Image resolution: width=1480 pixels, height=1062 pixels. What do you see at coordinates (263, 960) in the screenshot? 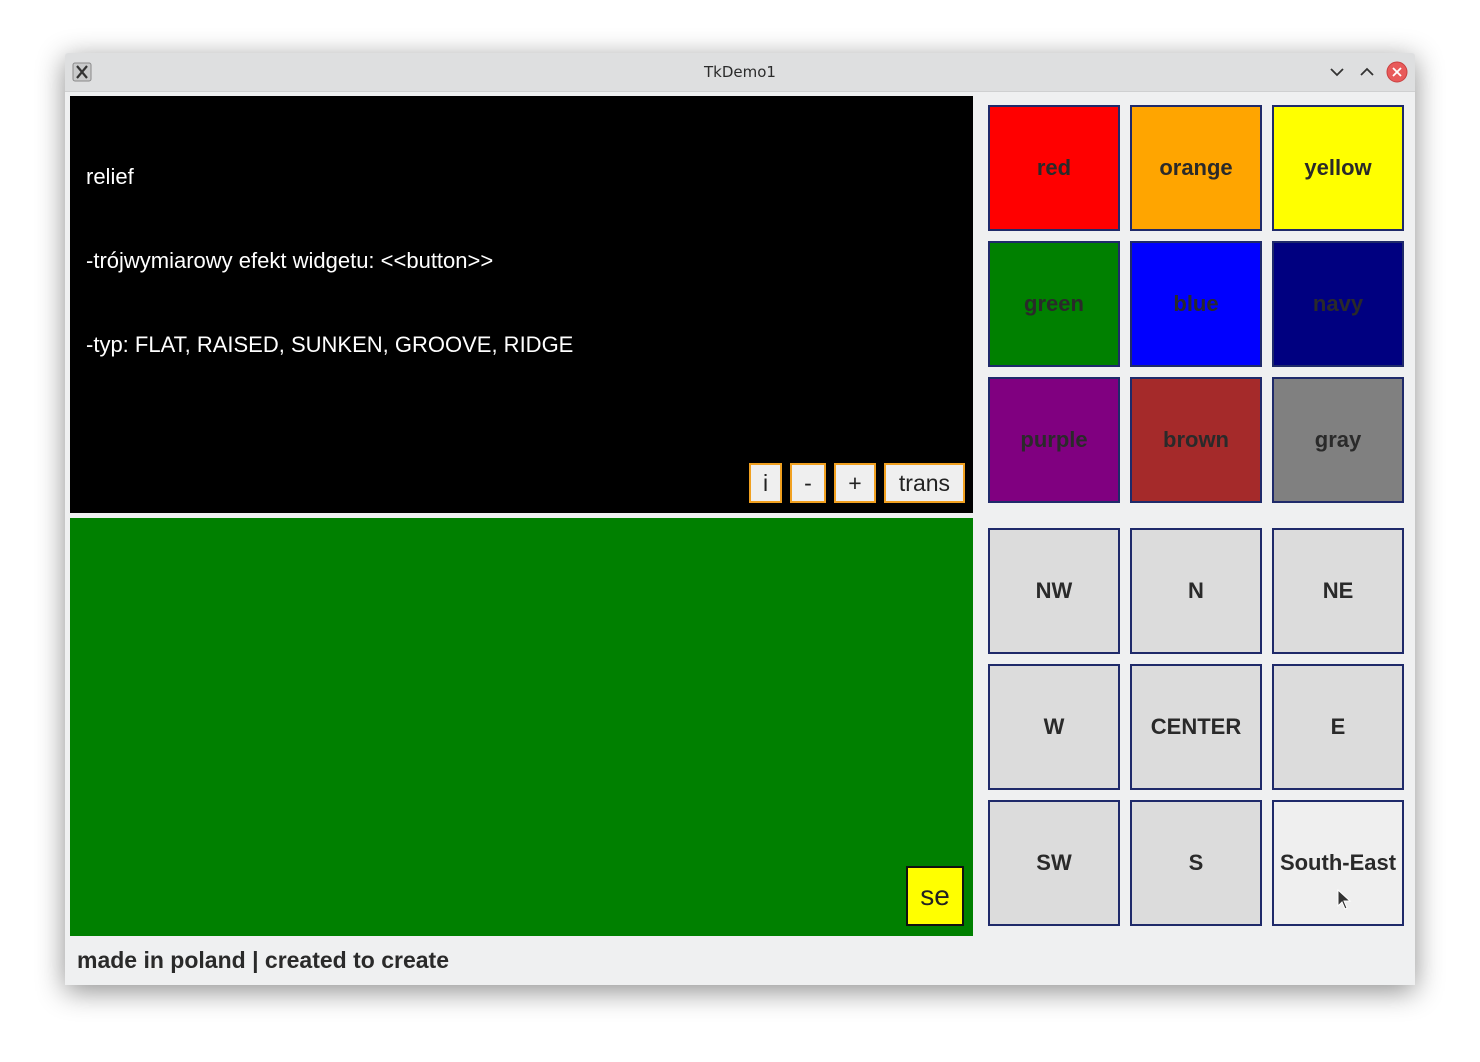
I see `status-text: made in poland | created to create` at bounding box center [263, 960].